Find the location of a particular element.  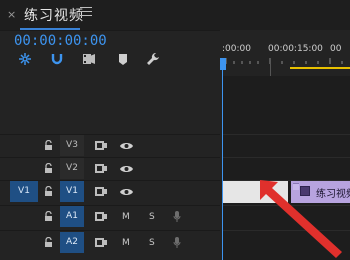

annotation-arrow-icon is located at coordinates (301, 219).